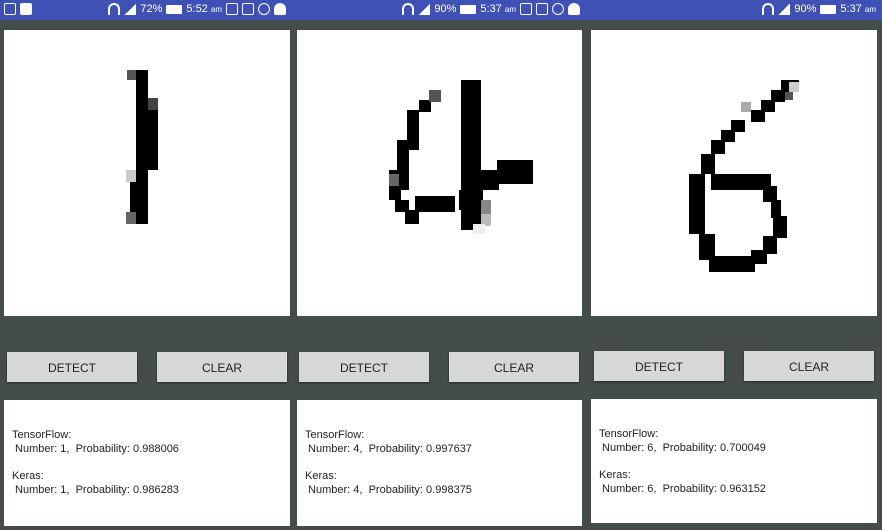  What do you see at coordinates (682, 489) in the screenshot?
I see `keras-result: Number: 6, Probability: 0.963152` at bounding box center [682, 489].